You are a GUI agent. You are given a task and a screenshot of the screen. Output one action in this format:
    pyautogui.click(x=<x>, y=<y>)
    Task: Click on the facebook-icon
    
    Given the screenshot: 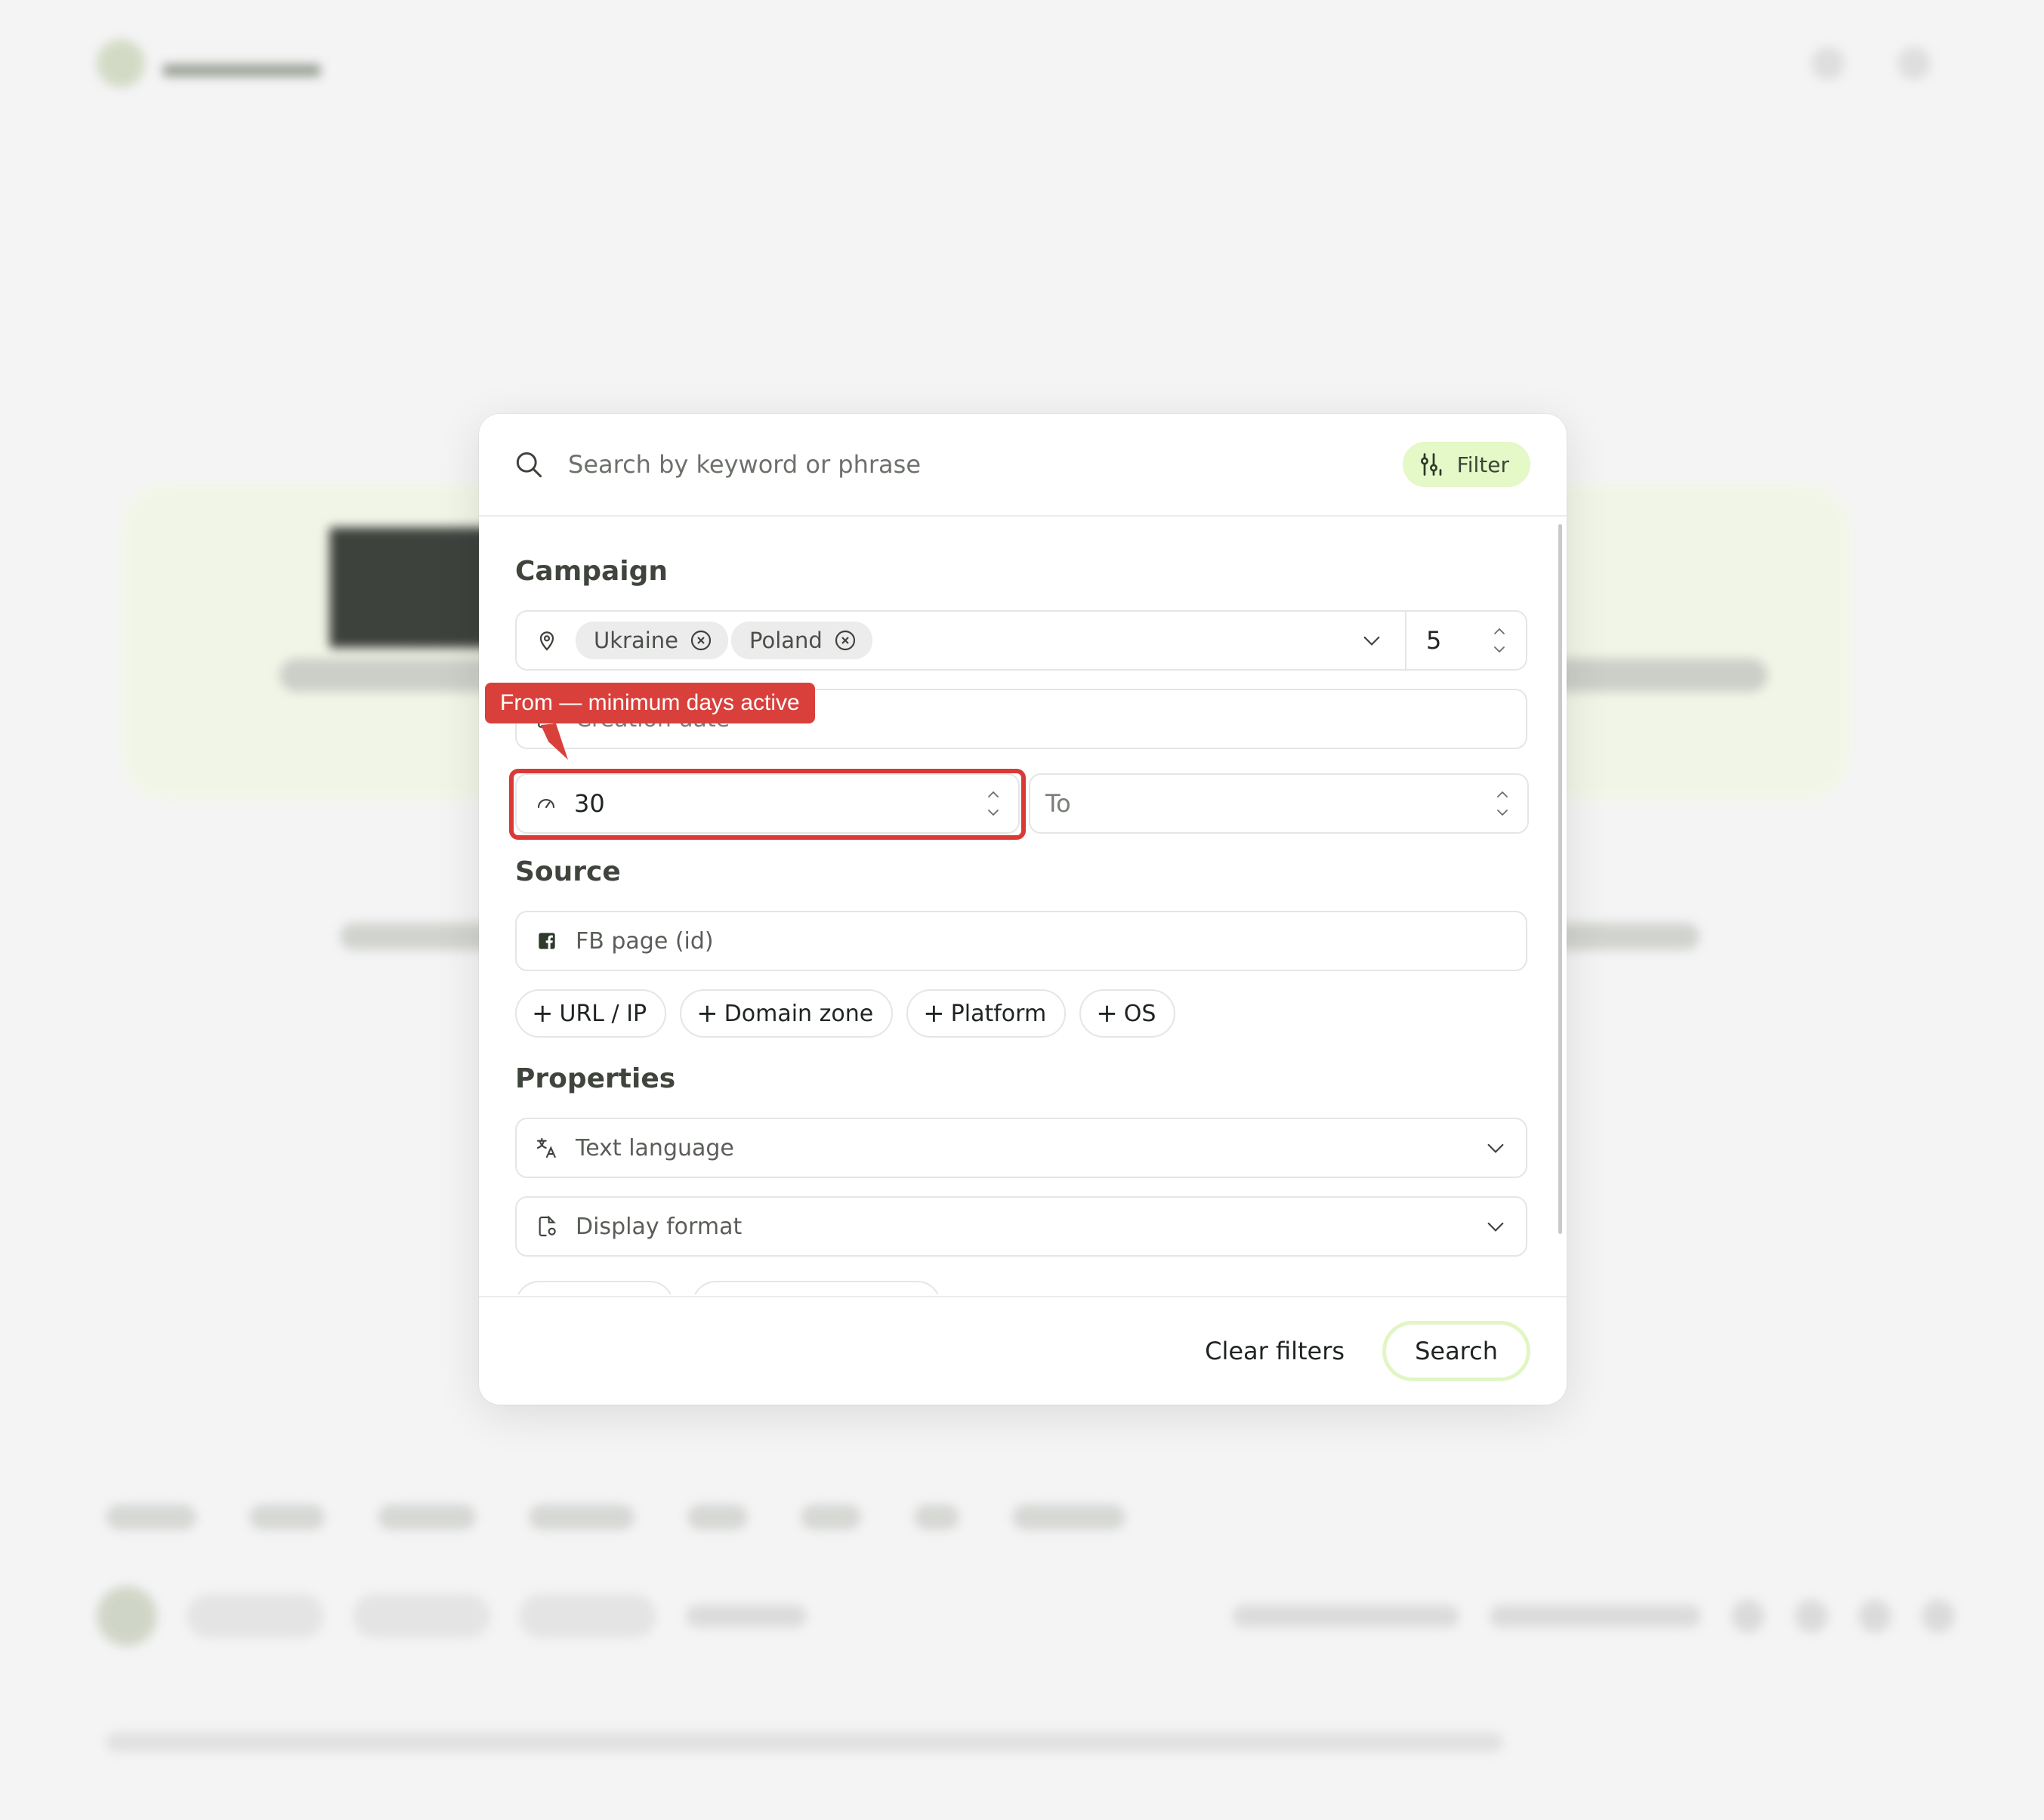 What is the action you would take?
    pyautogui.click(x=547, y=941)
    